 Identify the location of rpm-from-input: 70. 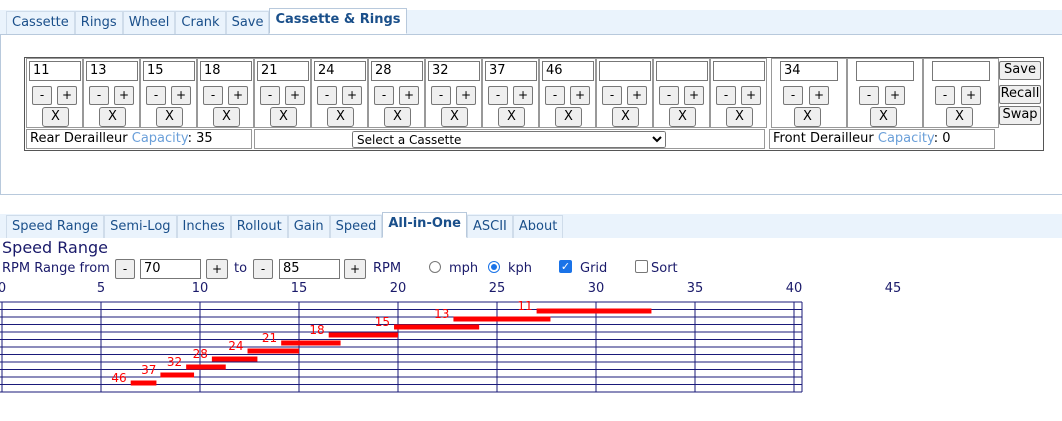
(170, 269).